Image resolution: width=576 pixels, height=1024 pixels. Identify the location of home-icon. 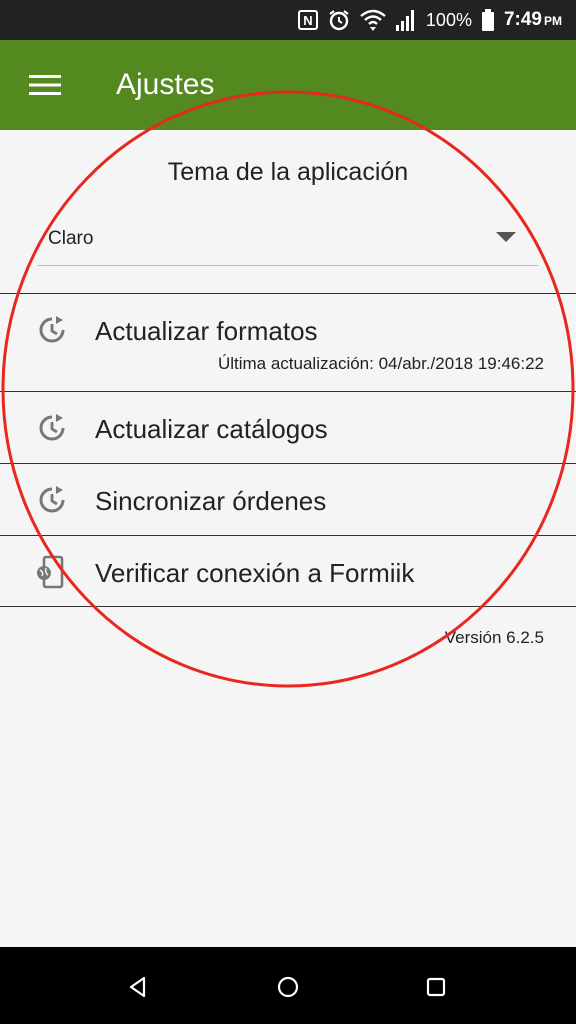
(288, 987).